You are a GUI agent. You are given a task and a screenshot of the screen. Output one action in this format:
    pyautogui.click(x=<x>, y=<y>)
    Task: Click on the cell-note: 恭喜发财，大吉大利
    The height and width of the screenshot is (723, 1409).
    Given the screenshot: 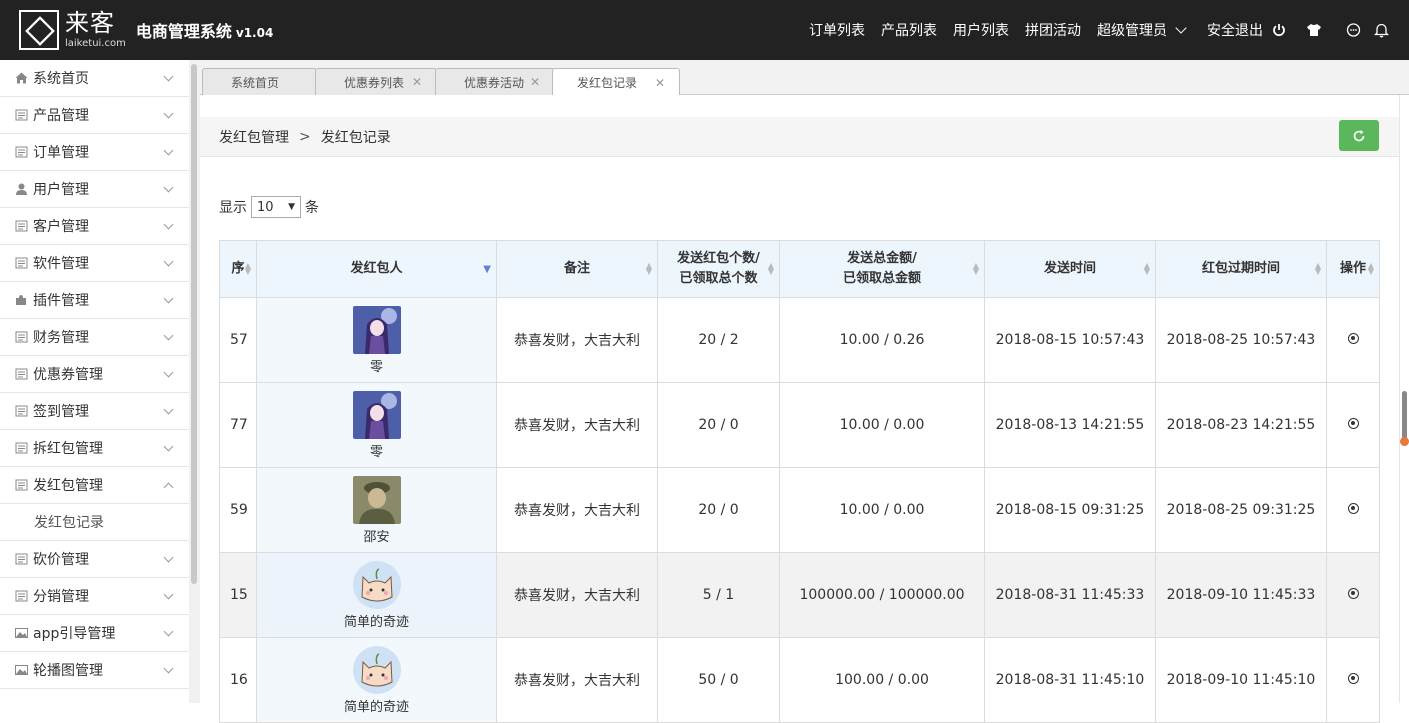 What is the action you would take?
    pyautogui.click(x=577, y=680)
    